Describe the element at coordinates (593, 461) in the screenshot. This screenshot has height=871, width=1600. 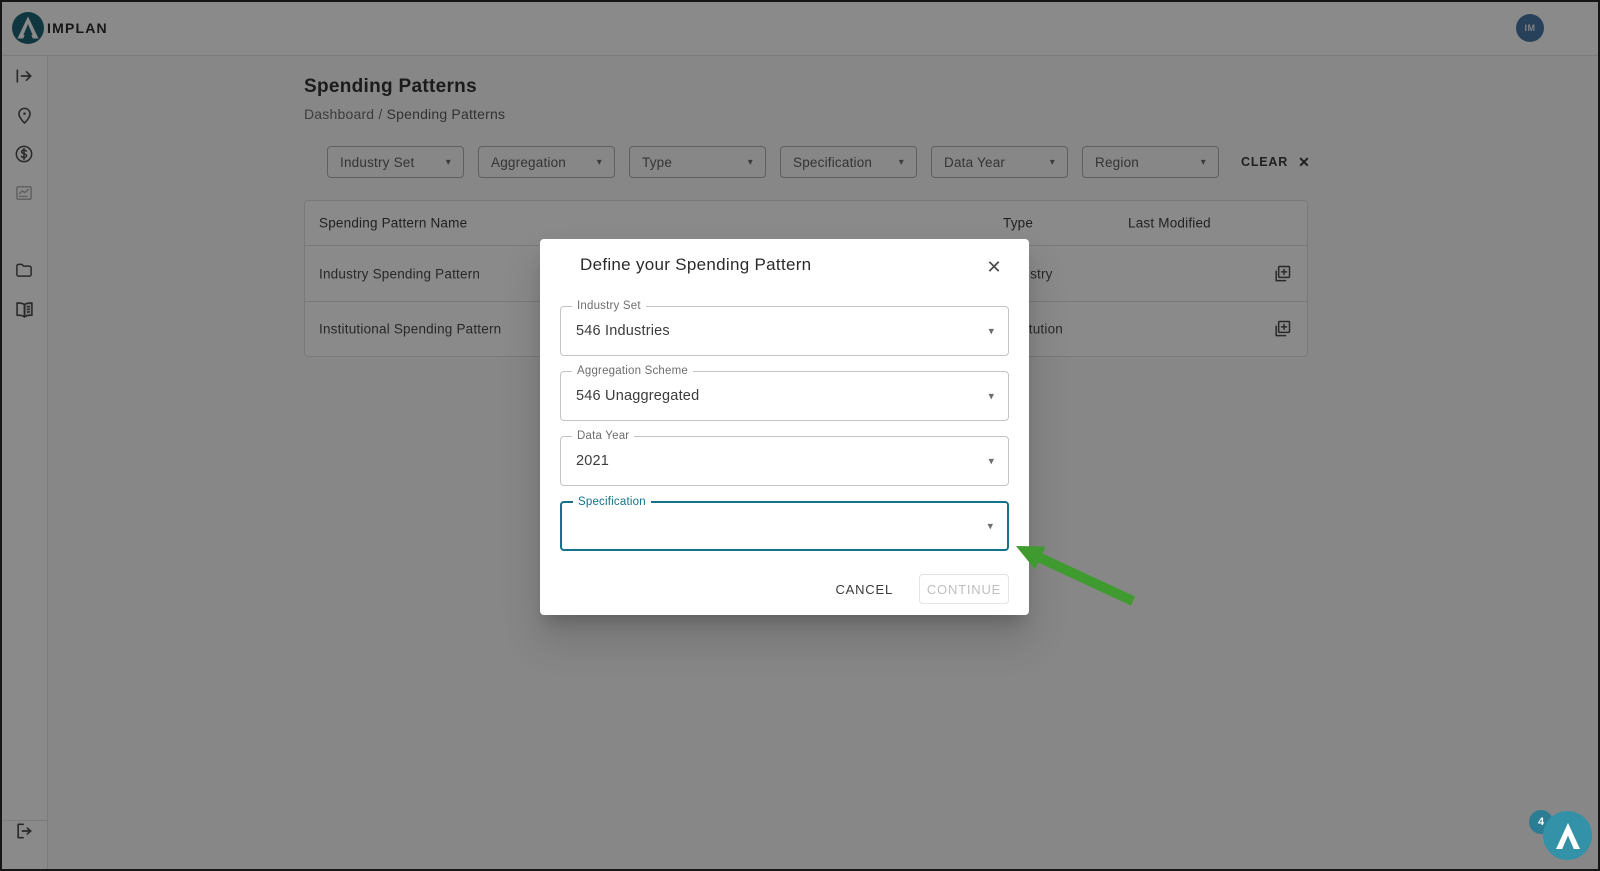
I see `field-value: 2021` at that location.